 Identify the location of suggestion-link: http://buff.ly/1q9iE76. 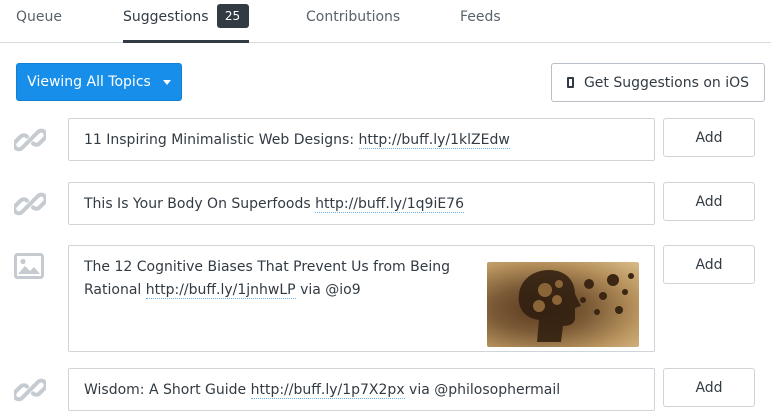
(389, 204).